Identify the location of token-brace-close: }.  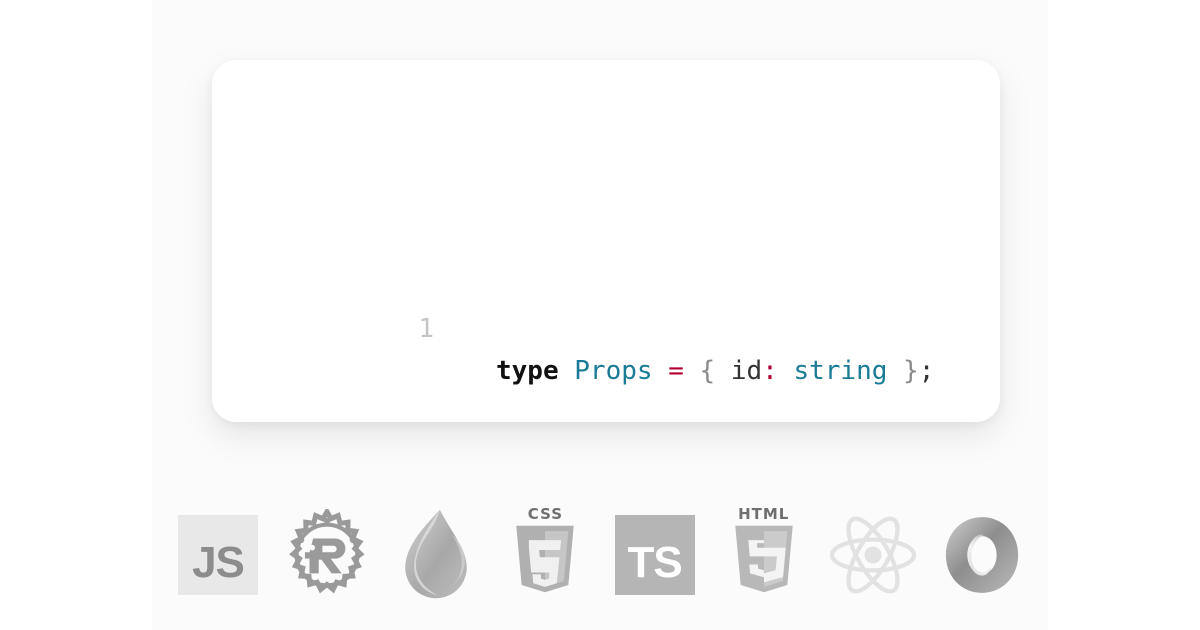
(911, 371).